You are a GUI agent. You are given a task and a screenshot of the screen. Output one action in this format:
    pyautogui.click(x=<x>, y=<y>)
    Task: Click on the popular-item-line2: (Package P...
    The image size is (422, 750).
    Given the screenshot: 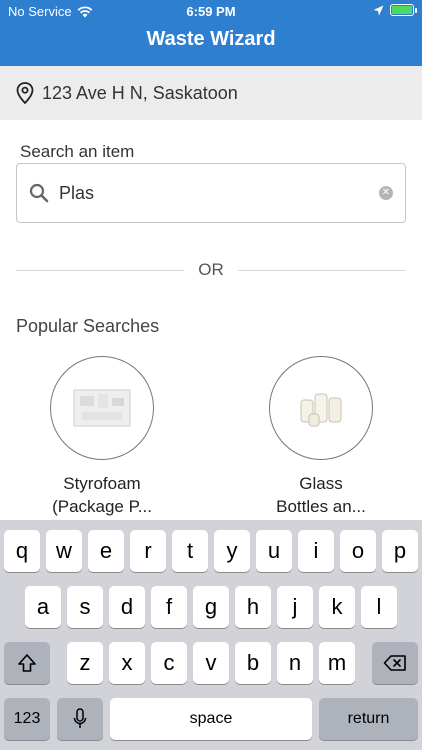 What is the action you would take?
    pyautogui.click(x=102, y=506)
    